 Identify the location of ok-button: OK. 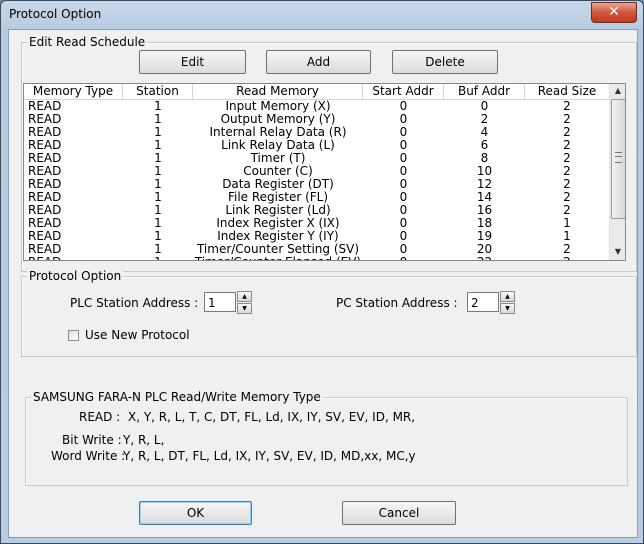
(195, 513).